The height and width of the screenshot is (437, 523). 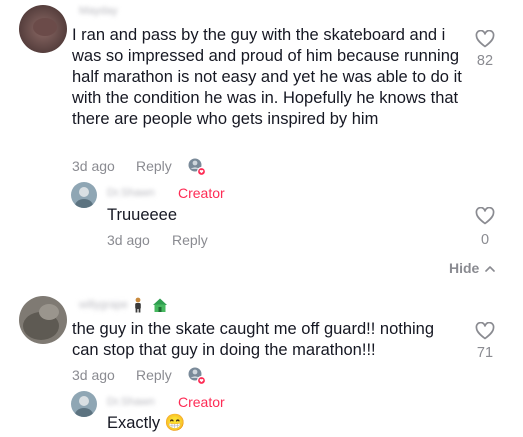 What do you see at coordinates (464, 268) in the screenshot?
I see `hide-label: Hide` at bounding box center [464, 268].